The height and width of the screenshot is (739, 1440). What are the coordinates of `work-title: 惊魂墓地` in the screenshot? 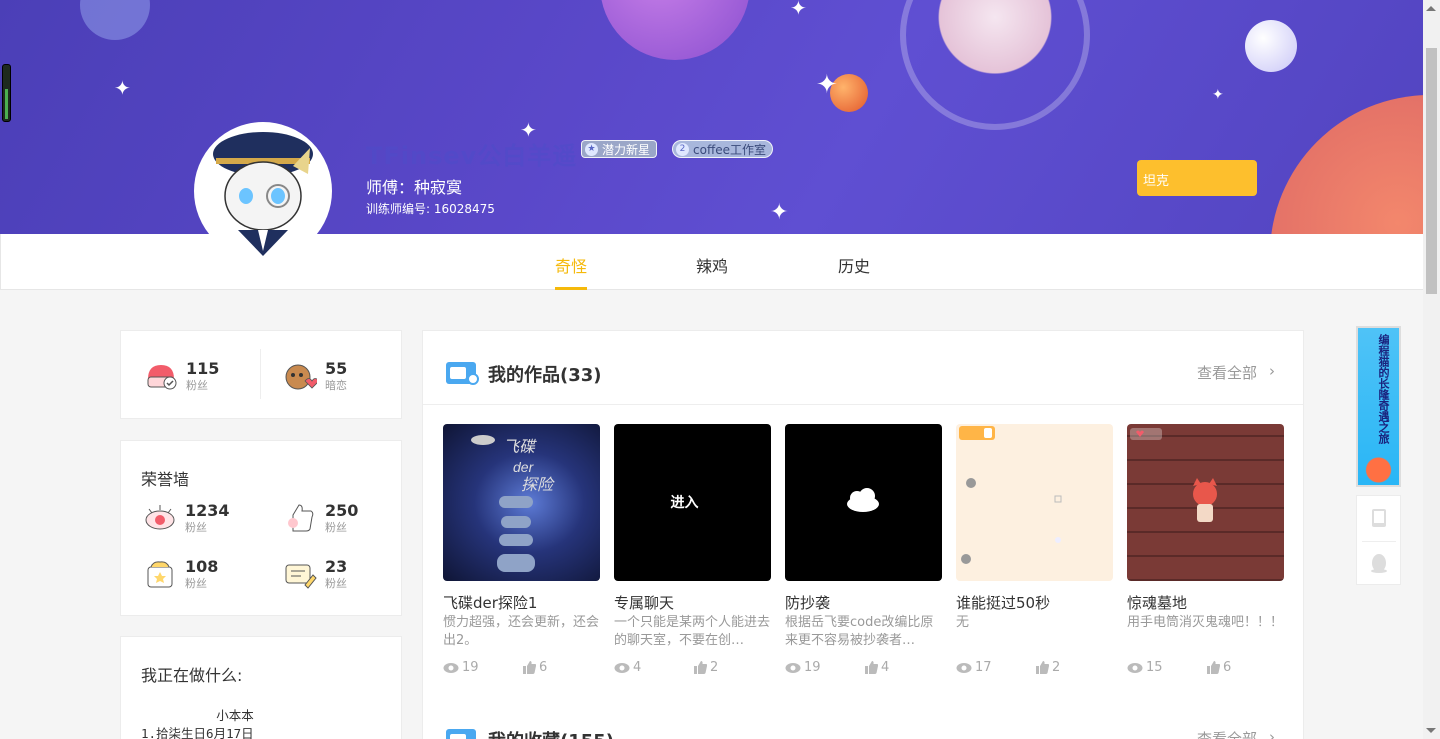 It's located at (1157, 602).